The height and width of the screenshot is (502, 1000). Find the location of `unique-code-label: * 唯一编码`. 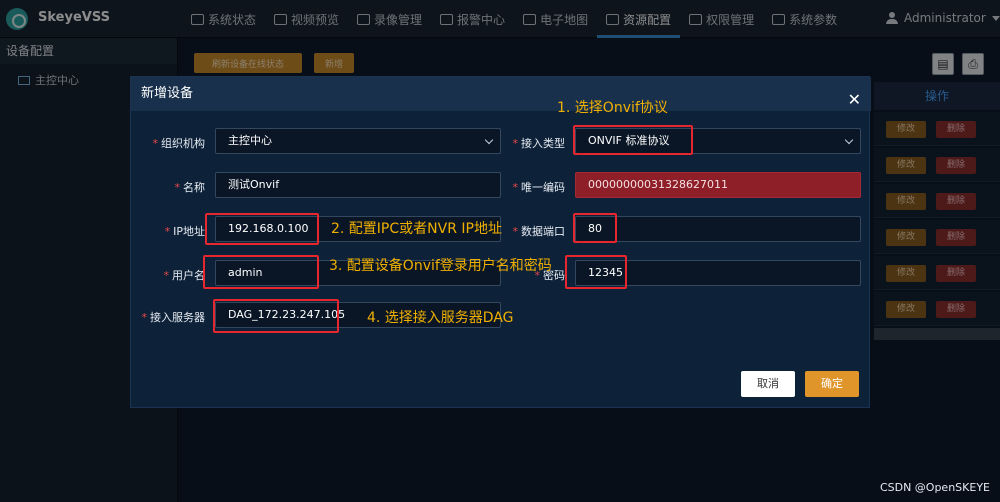

unique-code-label: * 唯一编码 is located at coordinates (539, 187).